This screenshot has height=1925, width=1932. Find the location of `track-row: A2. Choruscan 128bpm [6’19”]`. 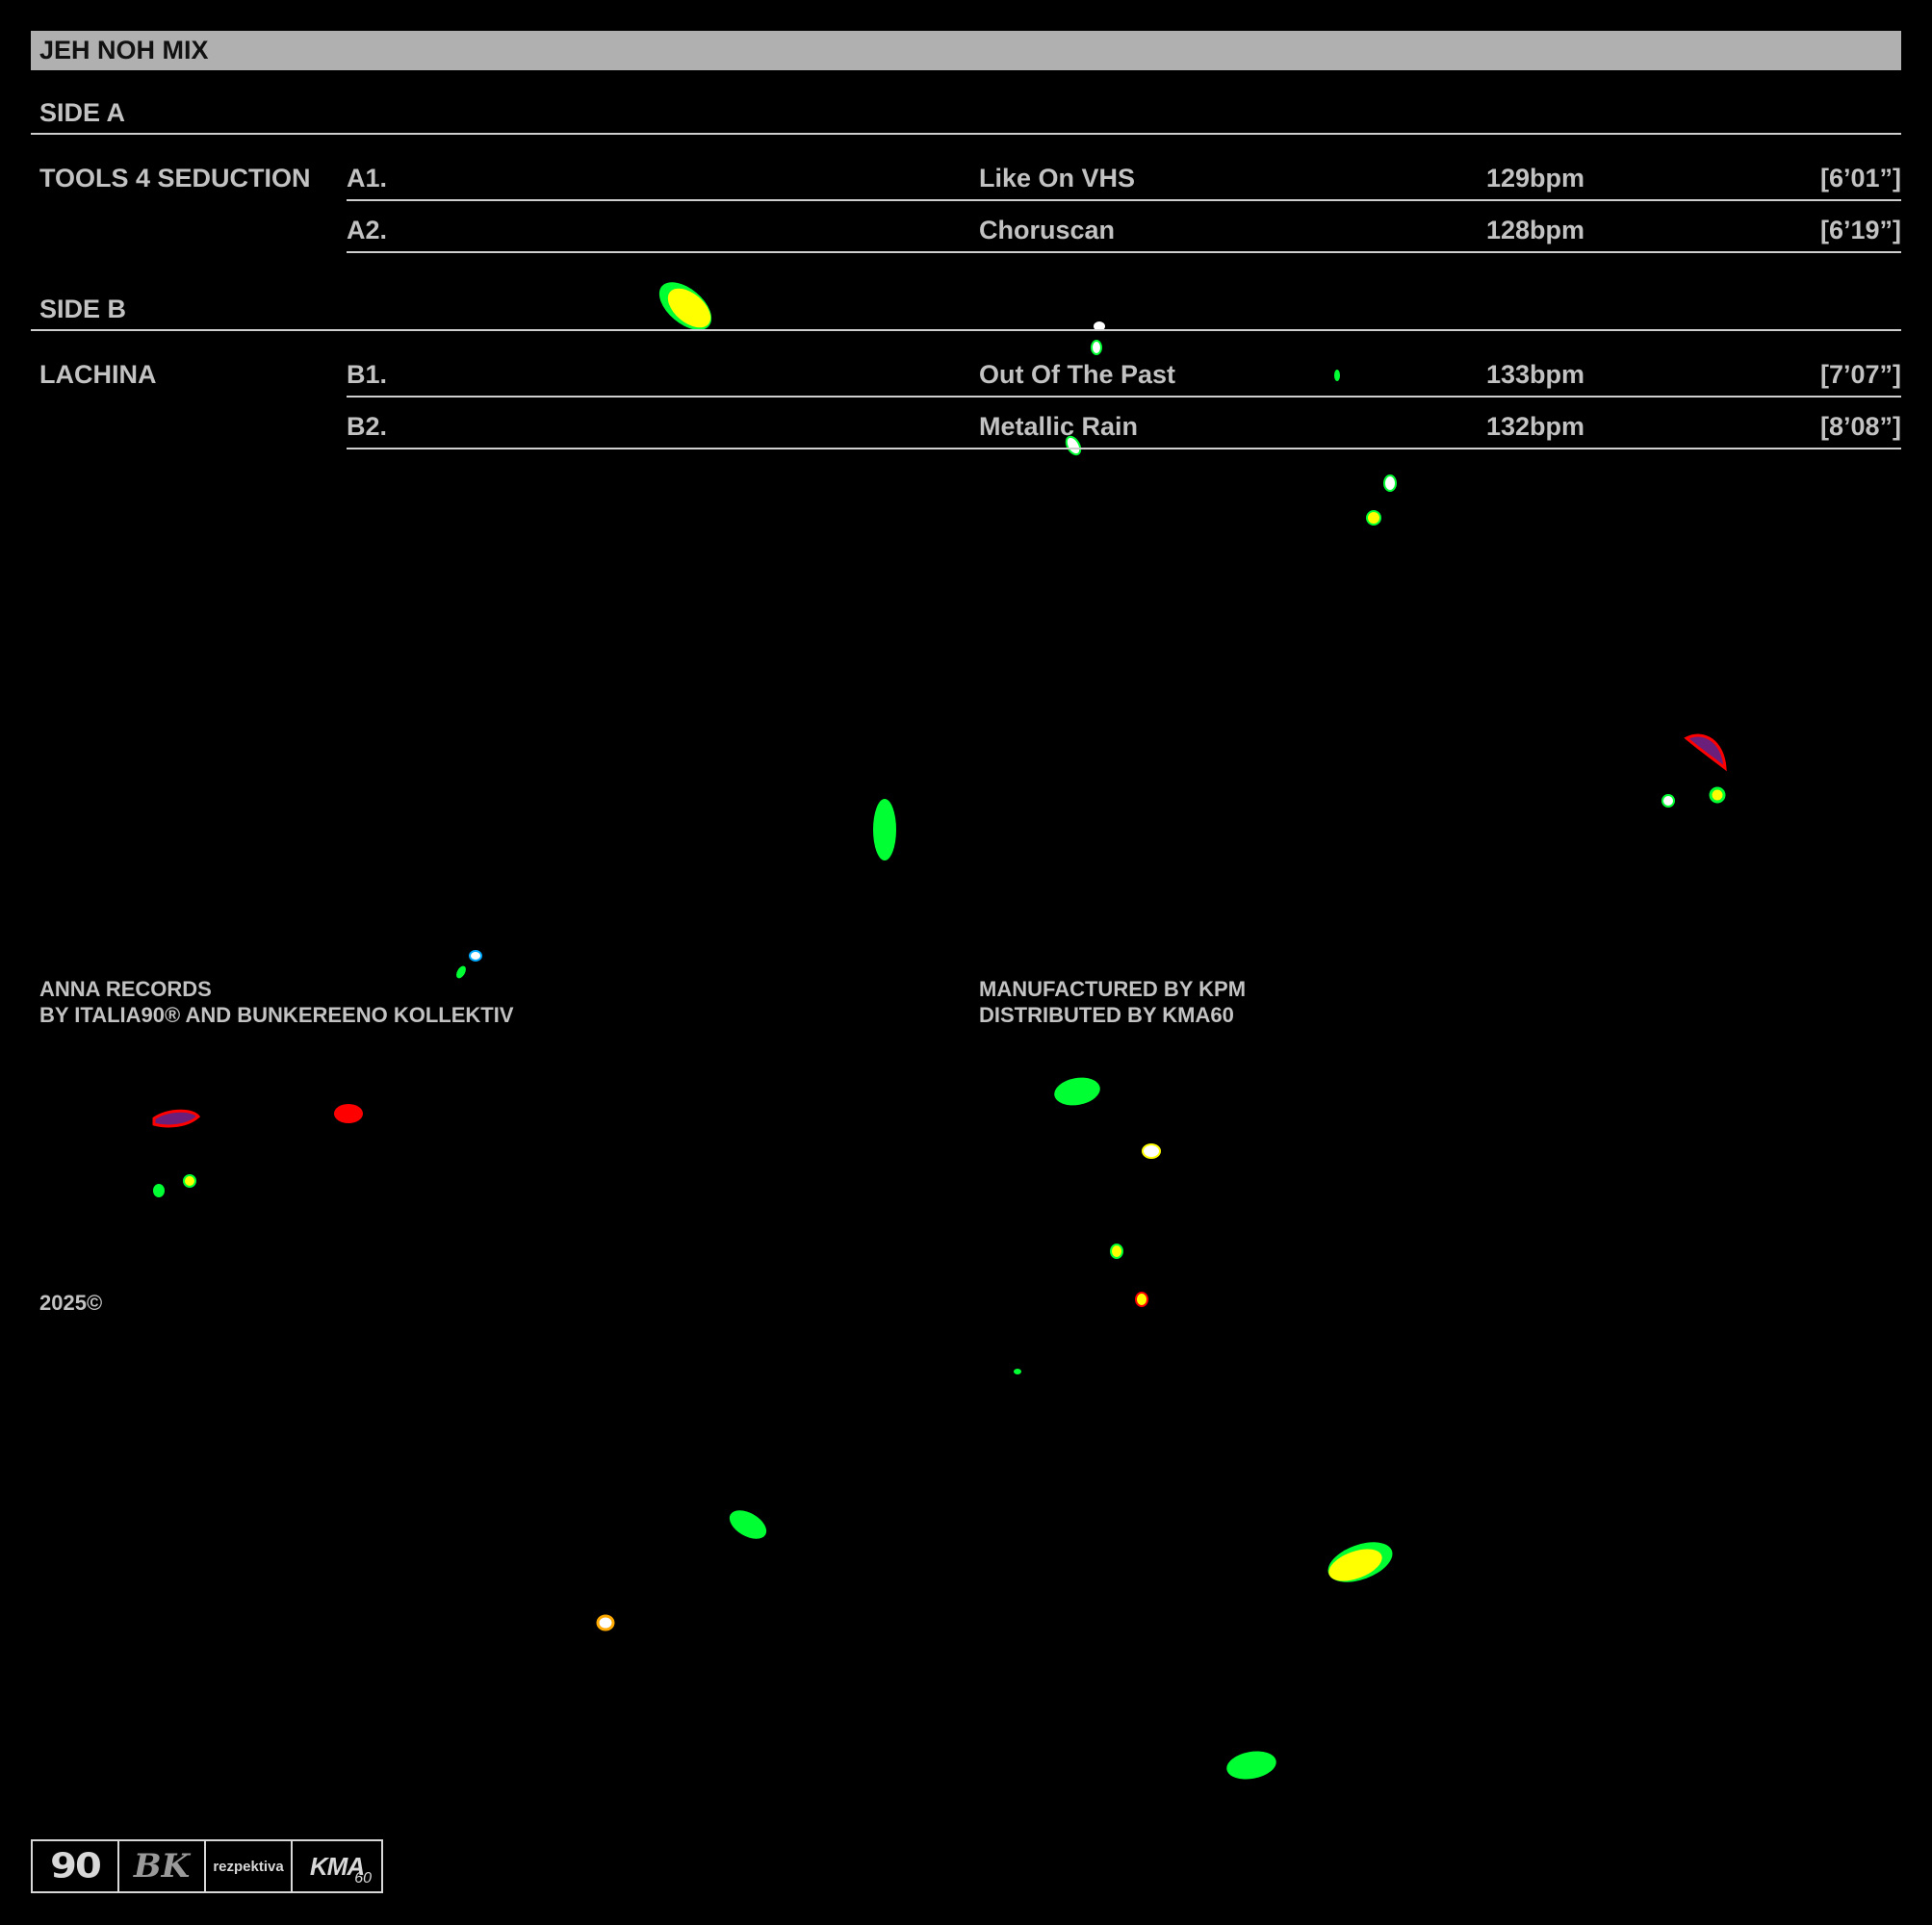

track-row: A2. Choruscan 128bpm [6’19”] is located at coordinates (1124, 228).